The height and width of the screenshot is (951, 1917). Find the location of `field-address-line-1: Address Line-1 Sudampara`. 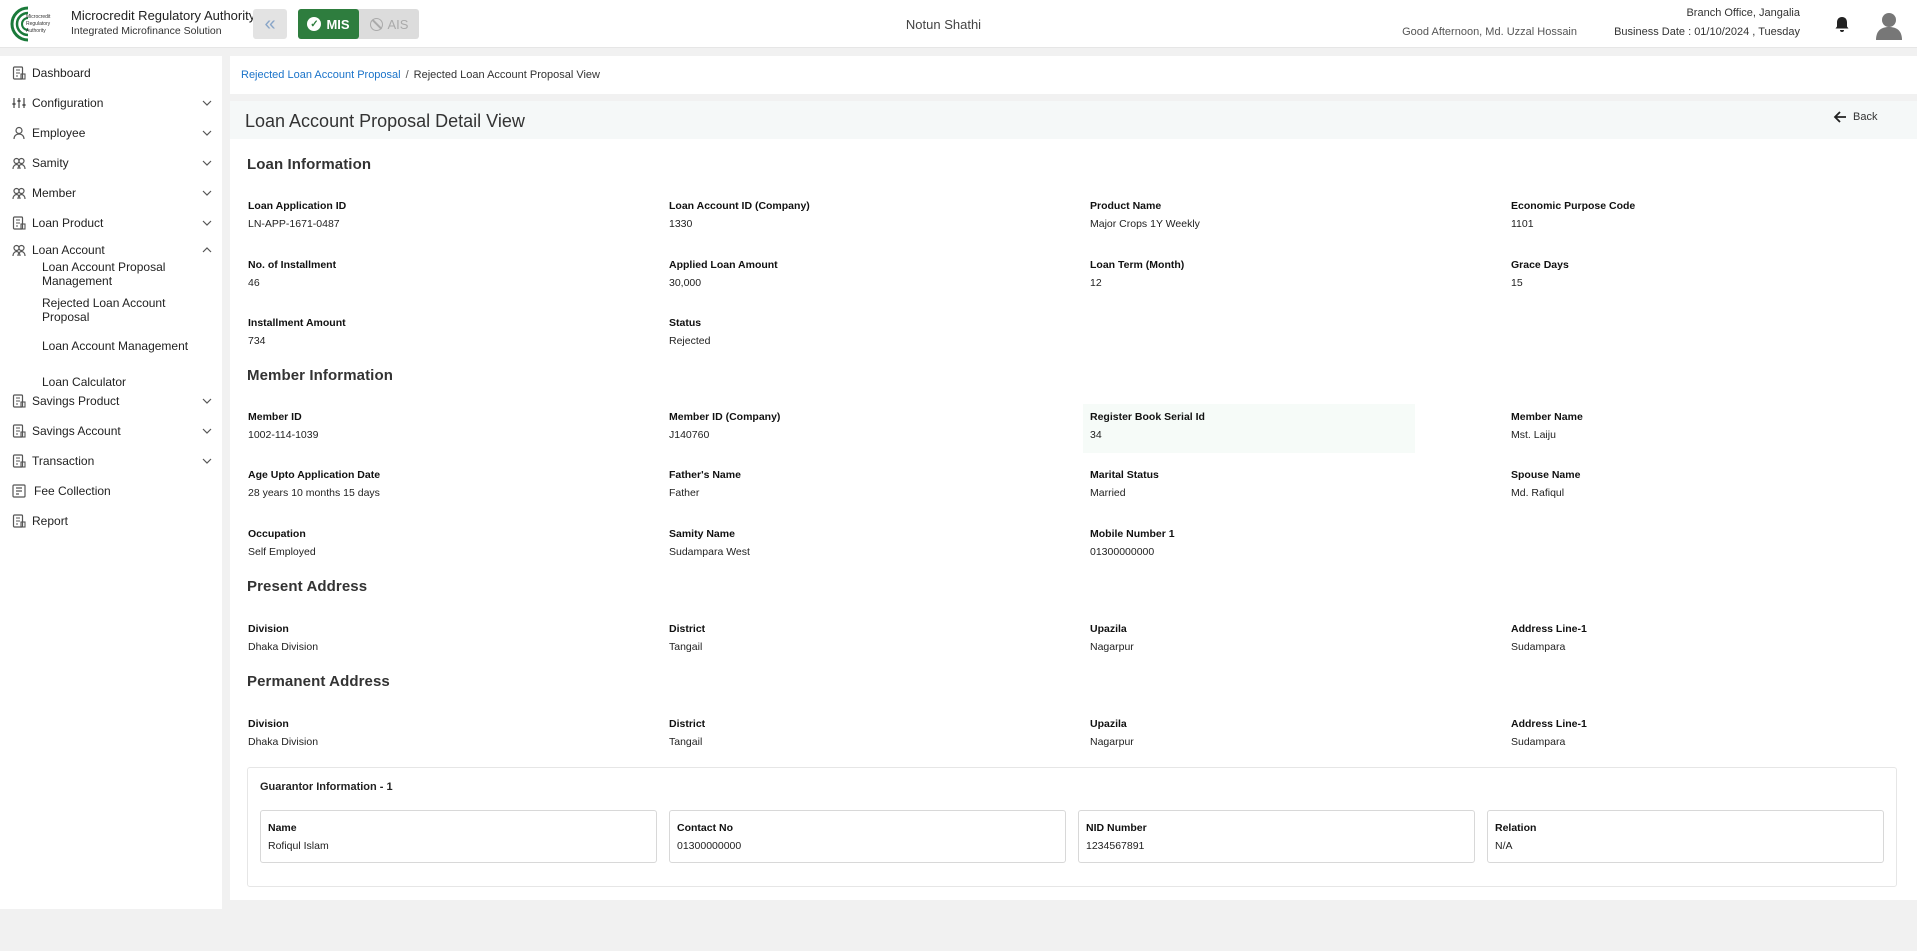

field-address-line-1: Address Line-1 Sudampara is located at coordinates (1711, 733).